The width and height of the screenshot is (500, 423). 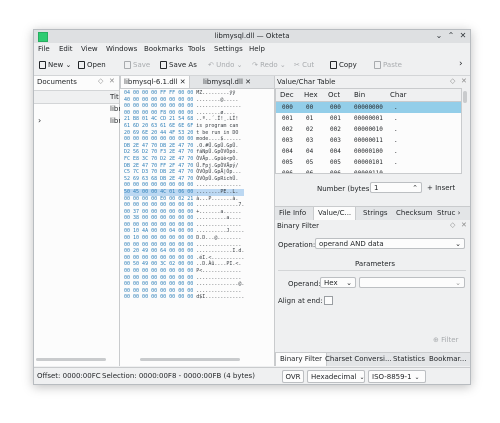 I want to click on menu-windows: Windows, so click(x=121, y=49).